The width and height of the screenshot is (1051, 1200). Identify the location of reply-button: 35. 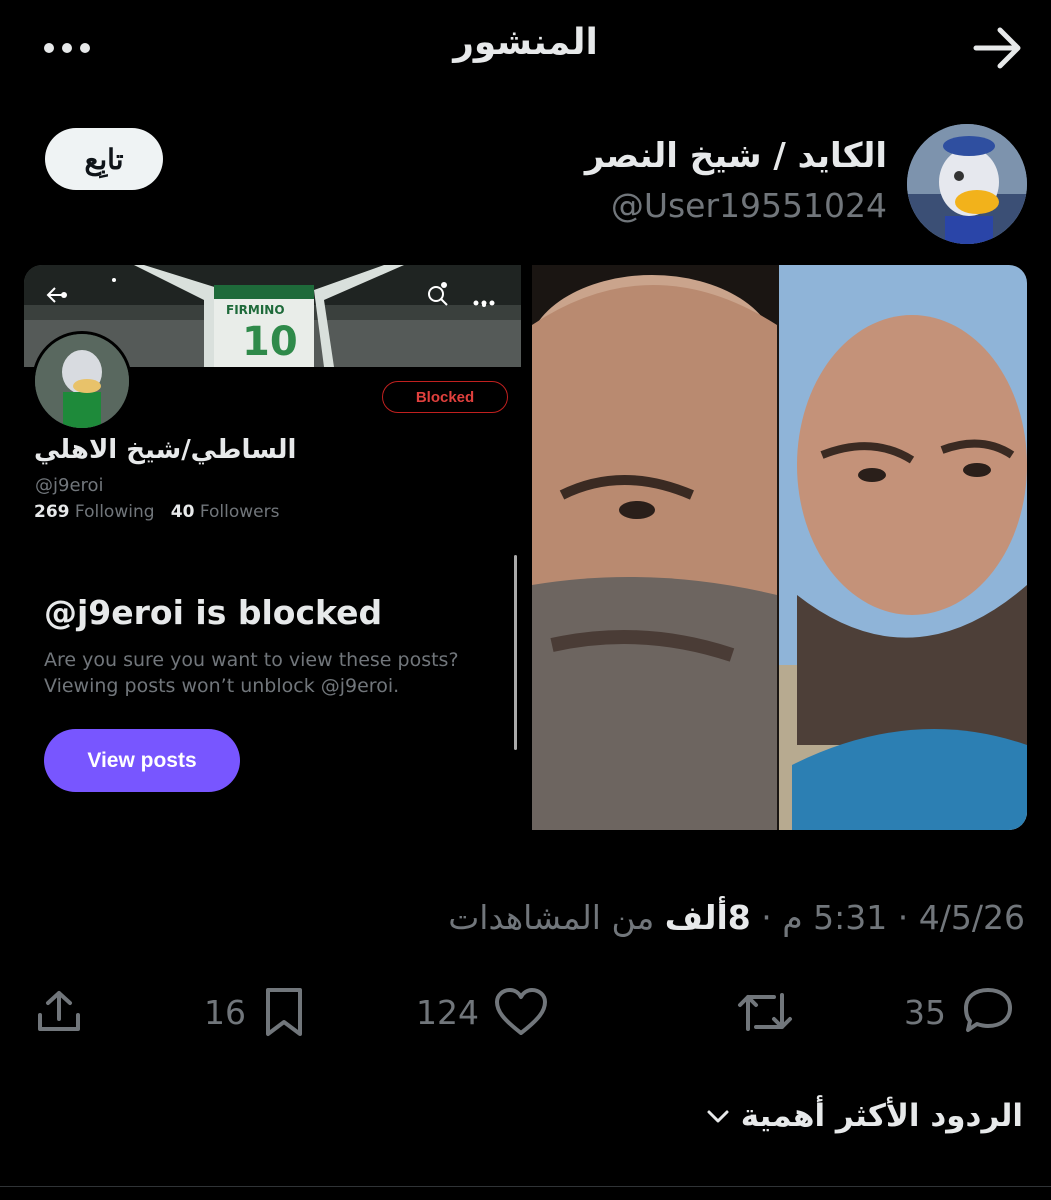
(960, 1012).